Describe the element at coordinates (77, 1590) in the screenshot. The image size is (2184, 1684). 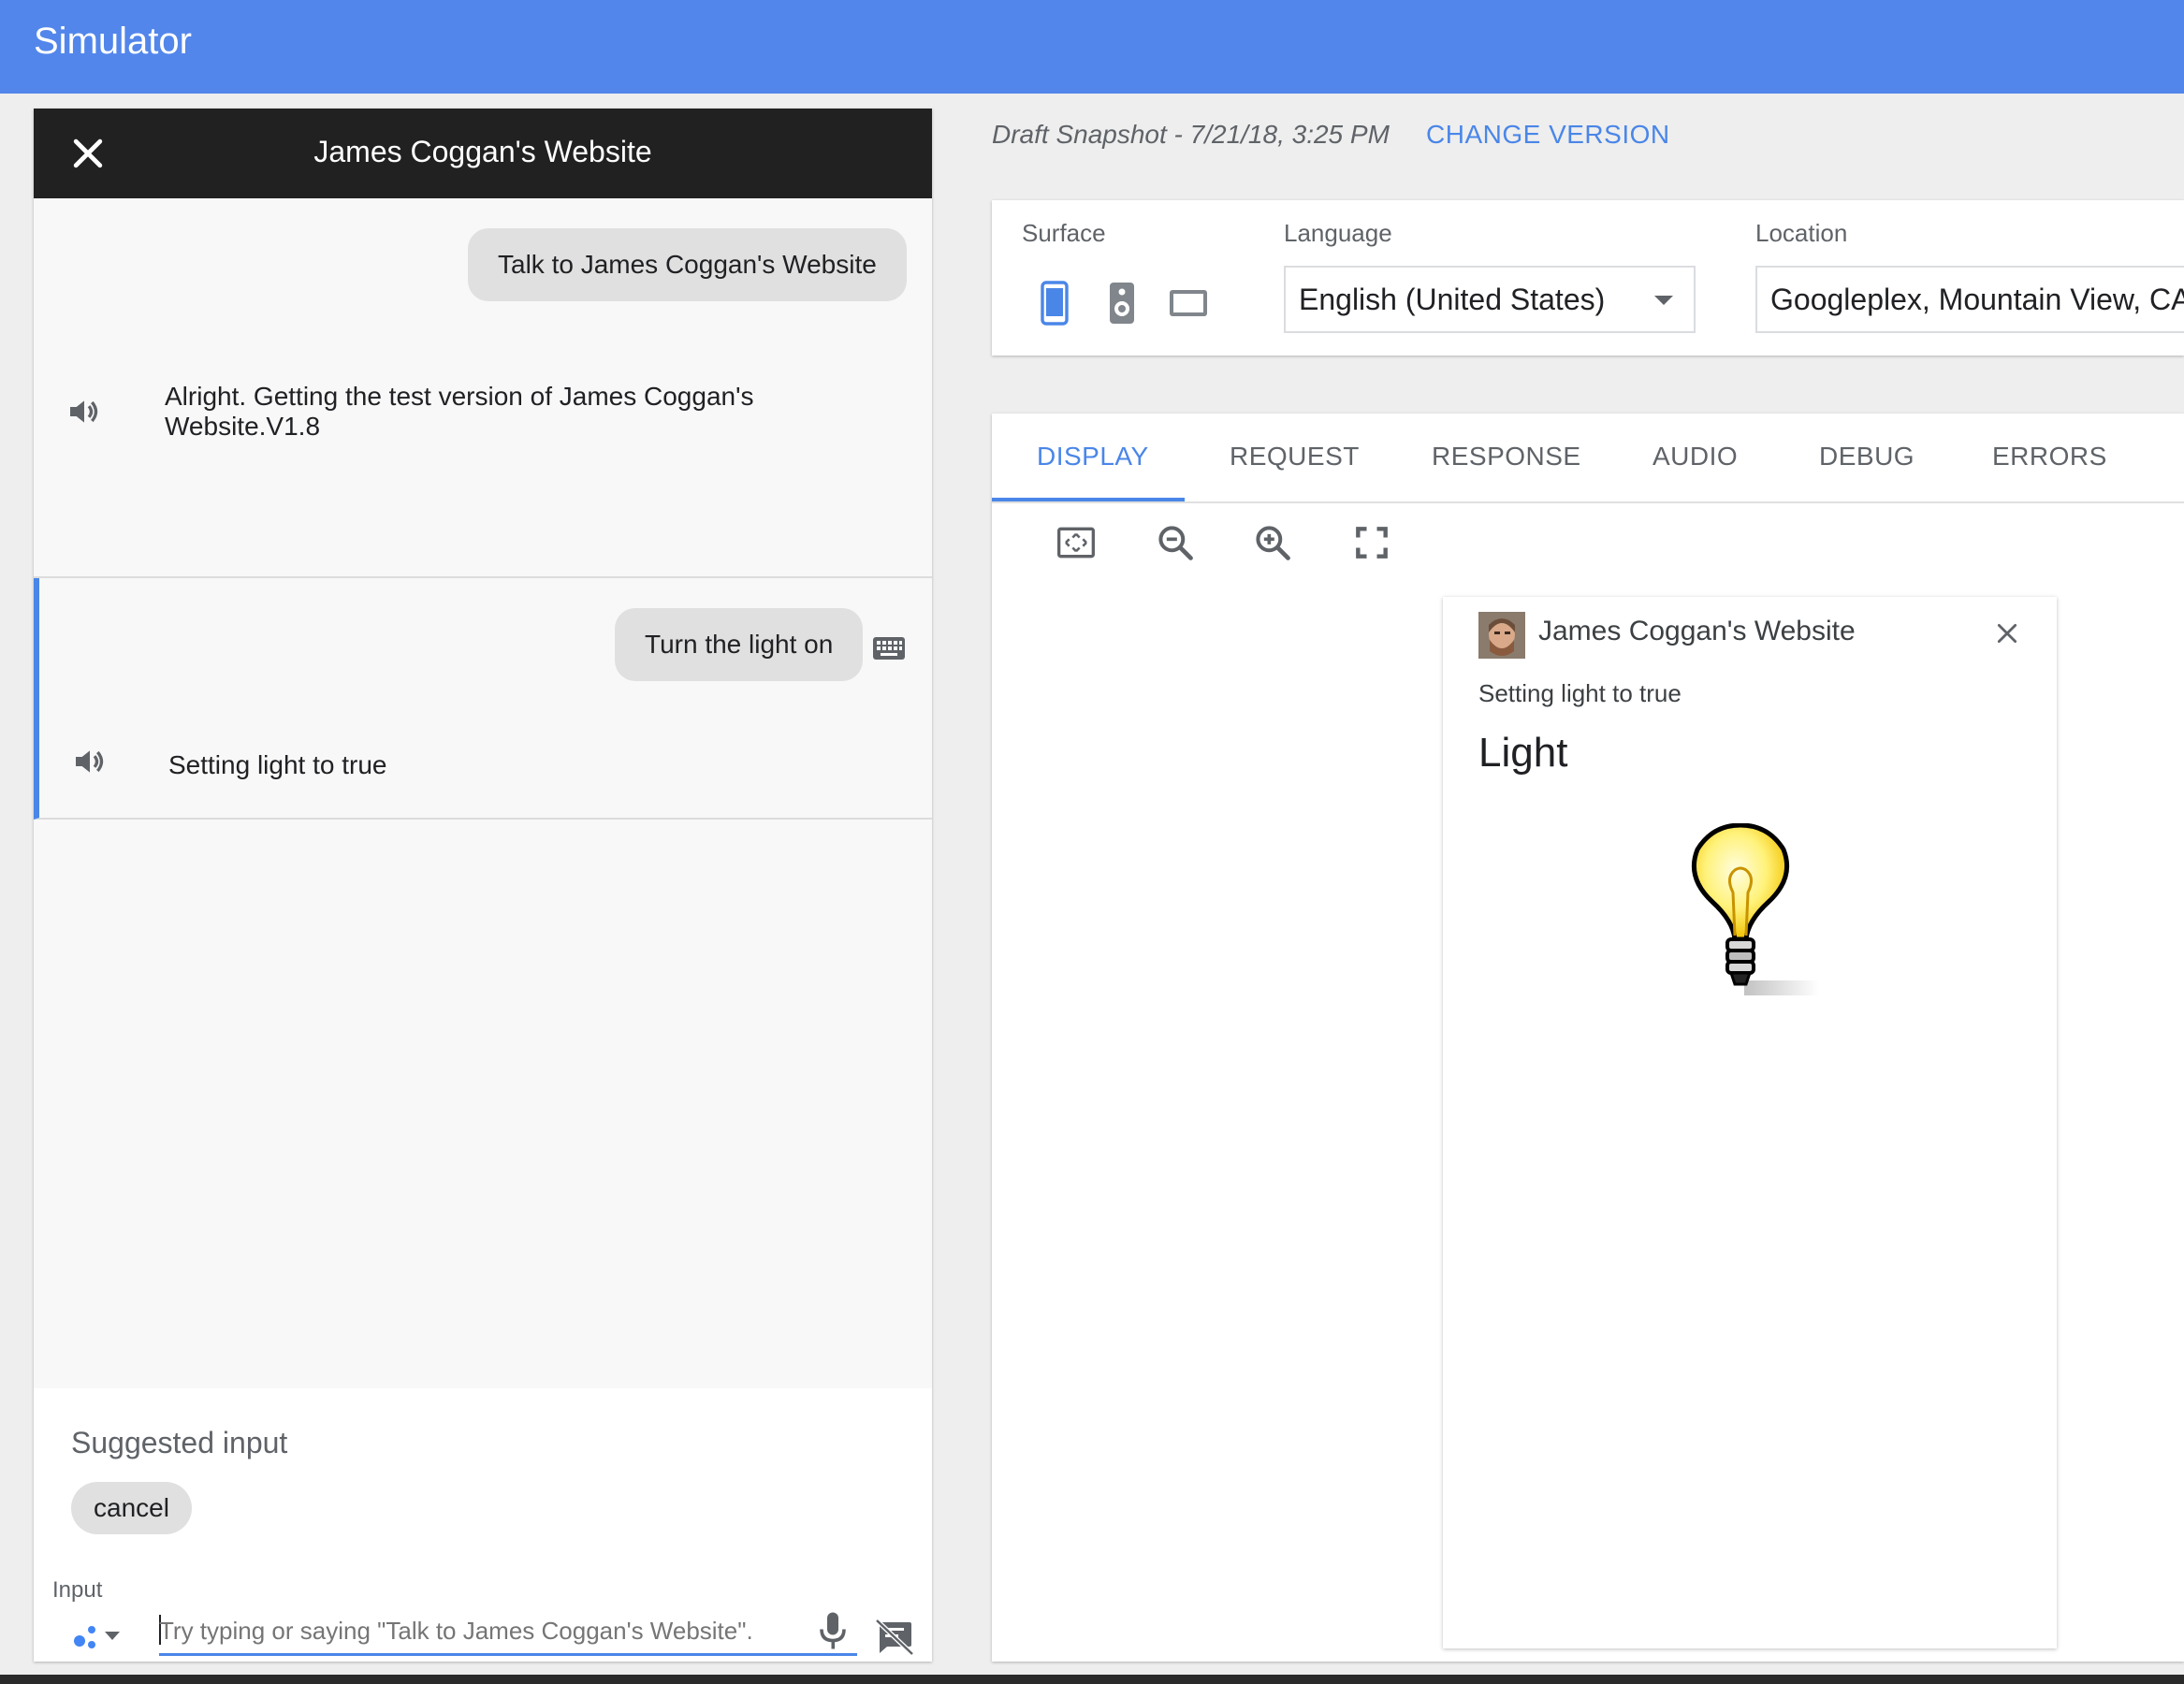
I see `input-label: Input` at that location.